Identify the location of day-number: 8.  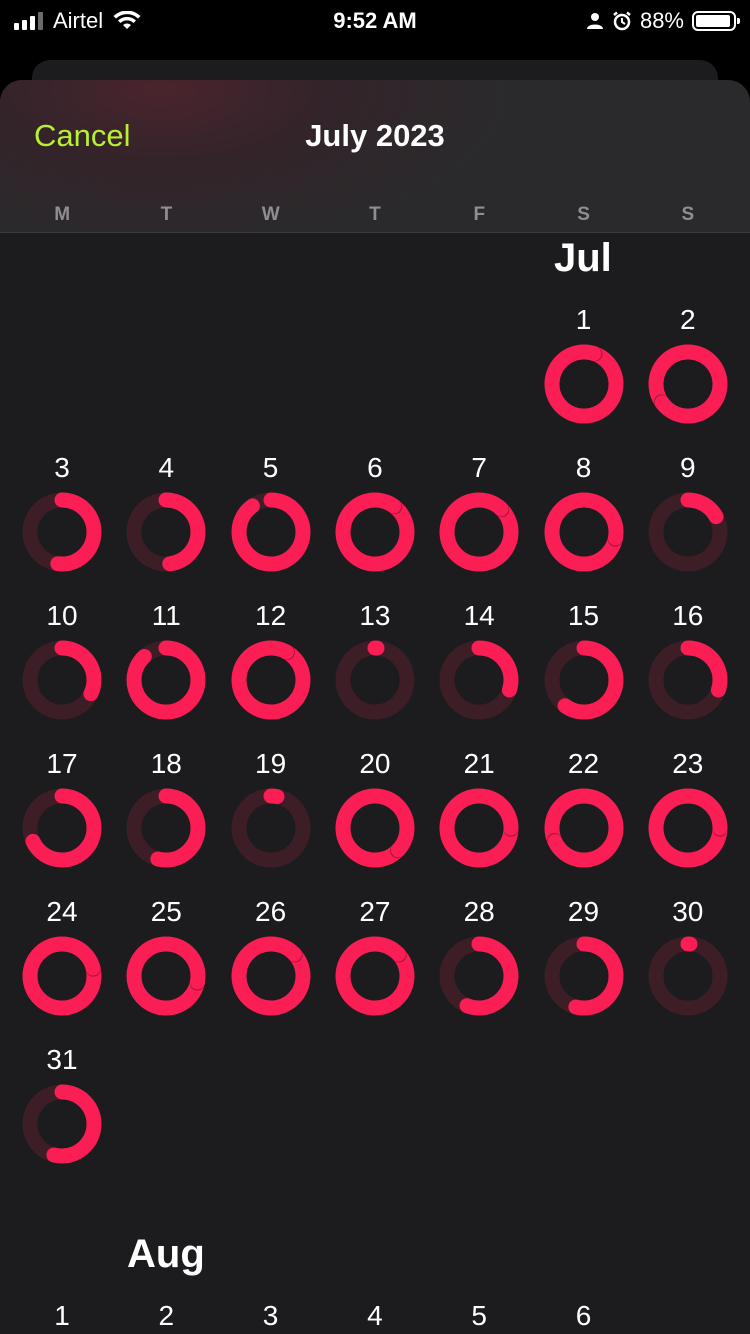
(583, 467).